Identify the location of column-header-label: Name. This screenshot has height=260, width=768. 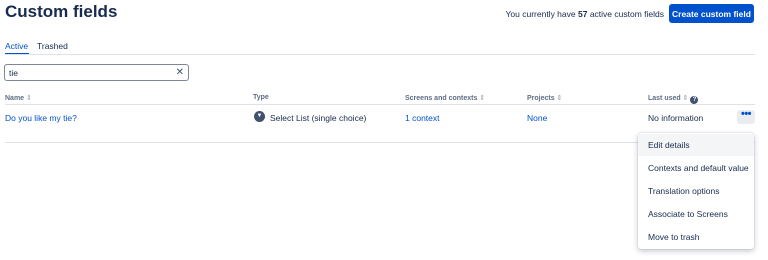
(15, 98).